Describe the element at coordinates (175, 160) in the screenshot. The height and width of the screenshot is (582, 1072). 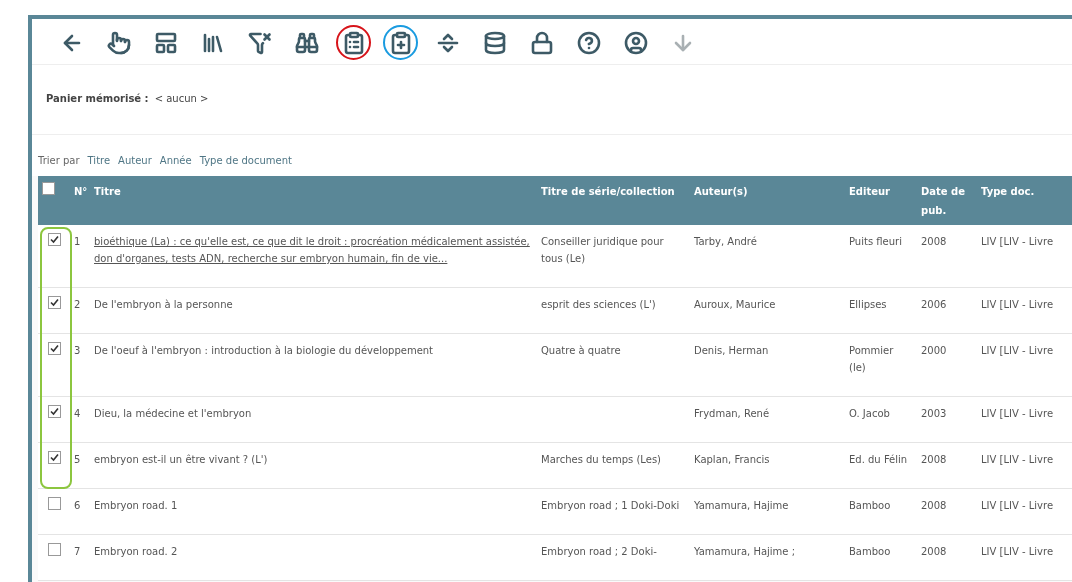
I see `sort-link: Année` at that location.